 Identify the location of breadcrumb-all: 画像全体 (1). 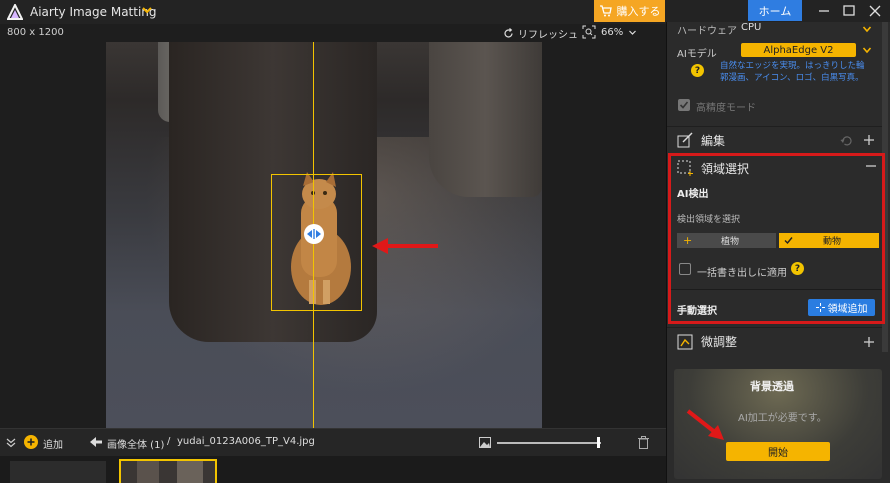
(135, 443).